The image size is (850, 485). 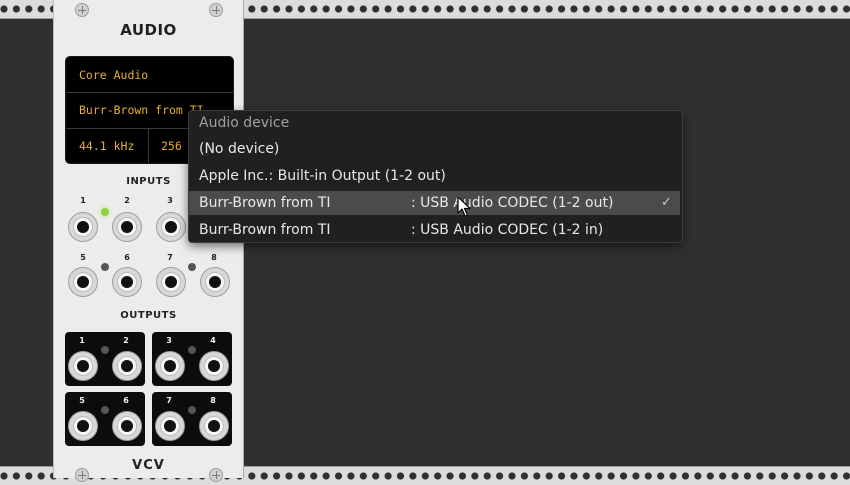 I want to click on input-number: 1, so click(x=83, y=200).